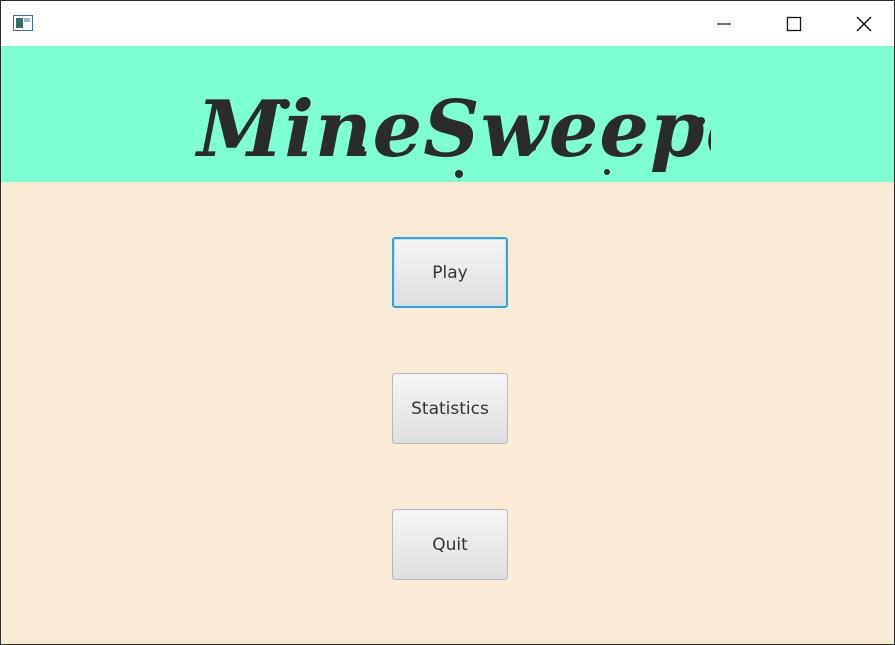 The image size is (895, 645). I want to click on minesweeper-logo: MineSweeper, so click(452, 131).